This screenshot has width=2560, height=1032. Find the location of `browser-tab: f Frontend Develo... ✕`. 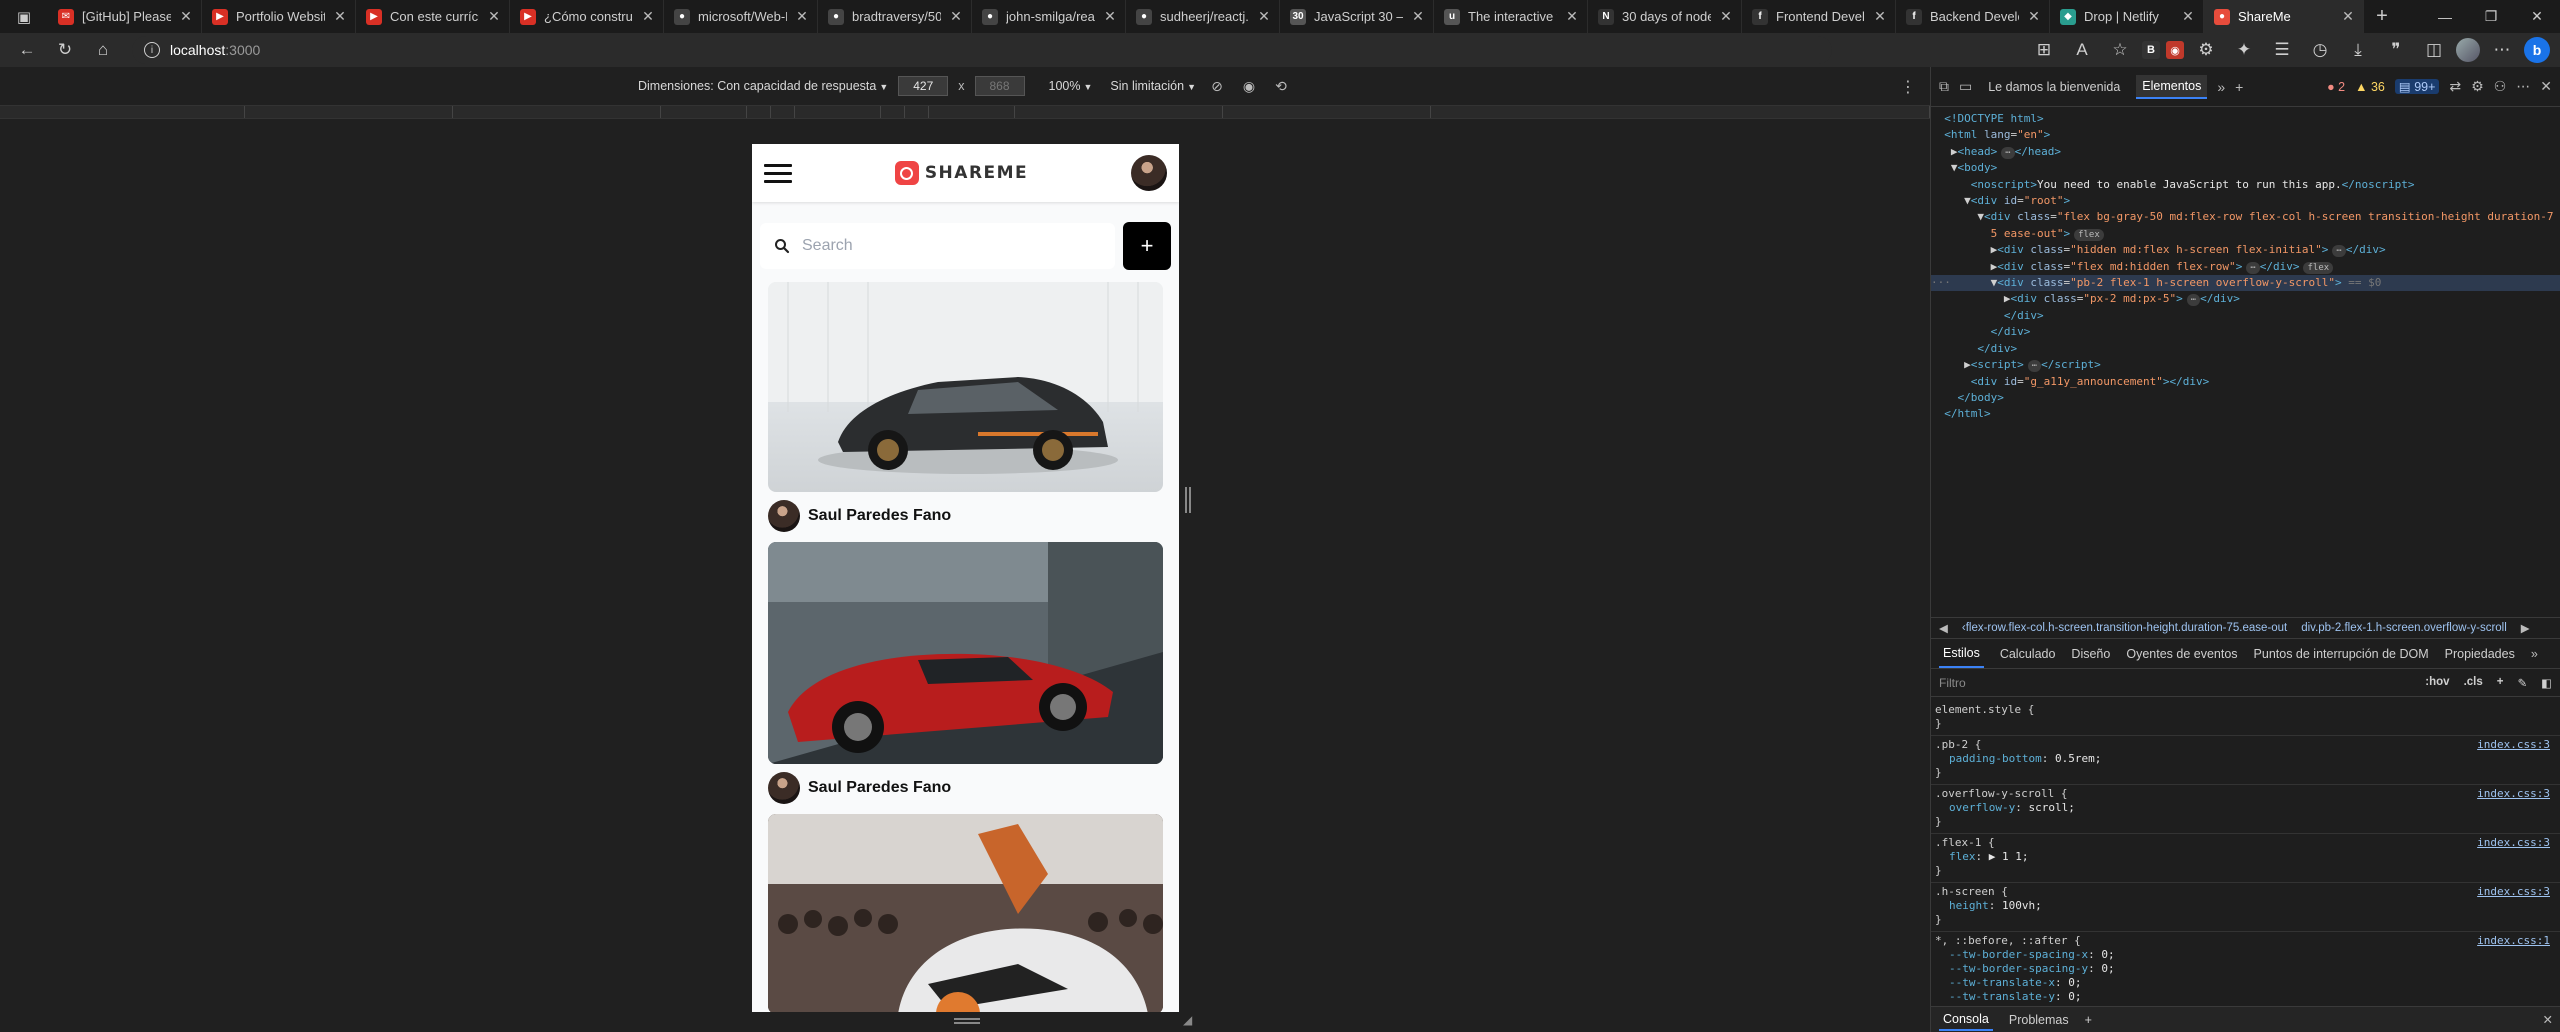

browser-tab: f Frontend Develo... ✕ is located at coordinates (1819, 16).